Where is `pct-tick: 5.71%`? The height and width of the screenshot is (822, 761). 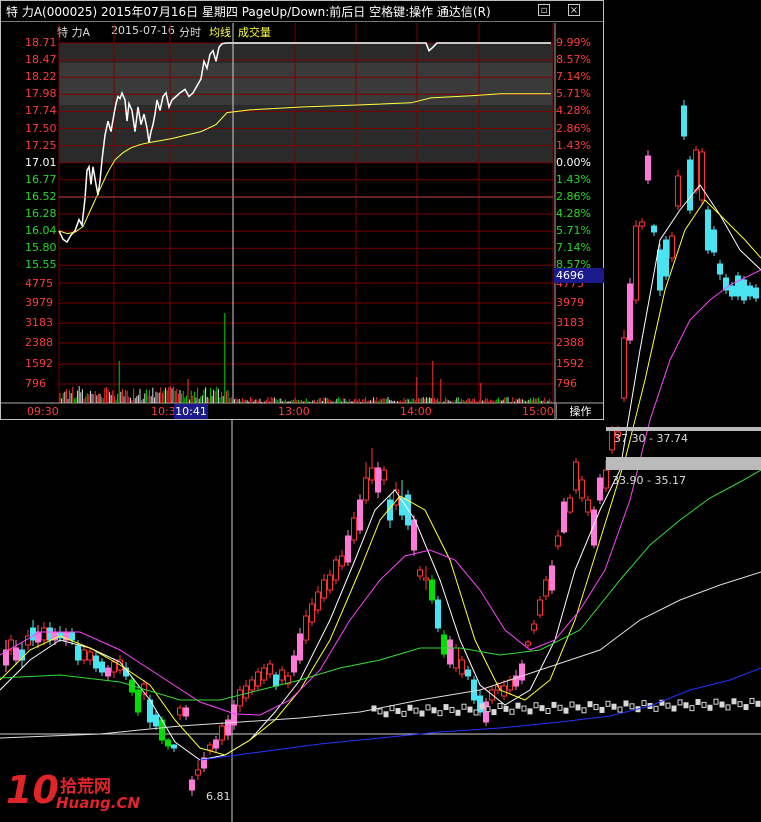 pct-tick: 5.71% is located at coordinates (573, 94).